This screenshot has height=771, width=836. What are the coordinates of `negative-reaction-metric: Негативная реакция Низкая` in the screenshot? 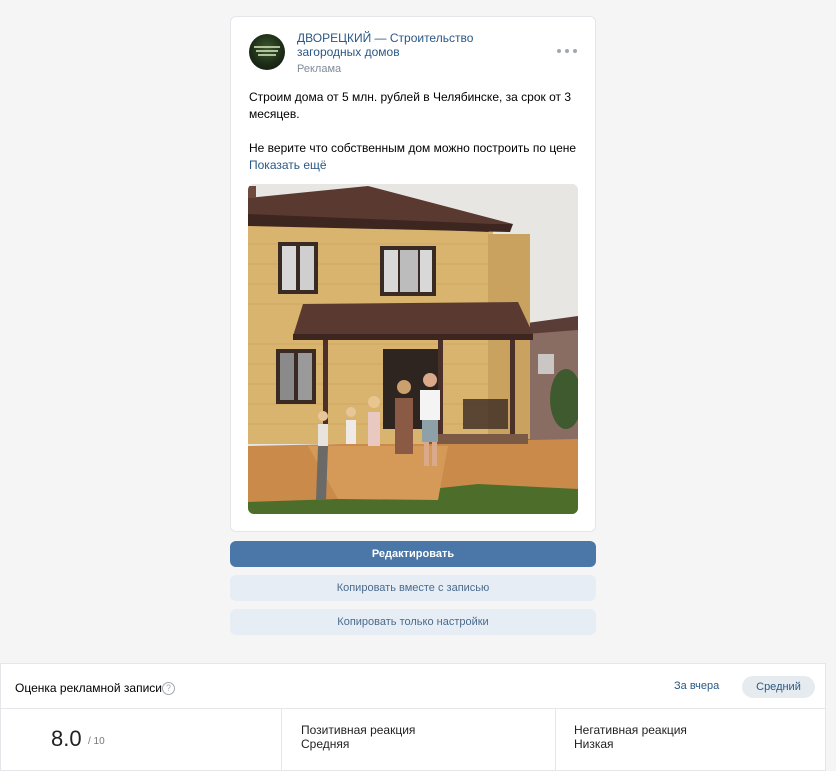 It's located at (630, 737).